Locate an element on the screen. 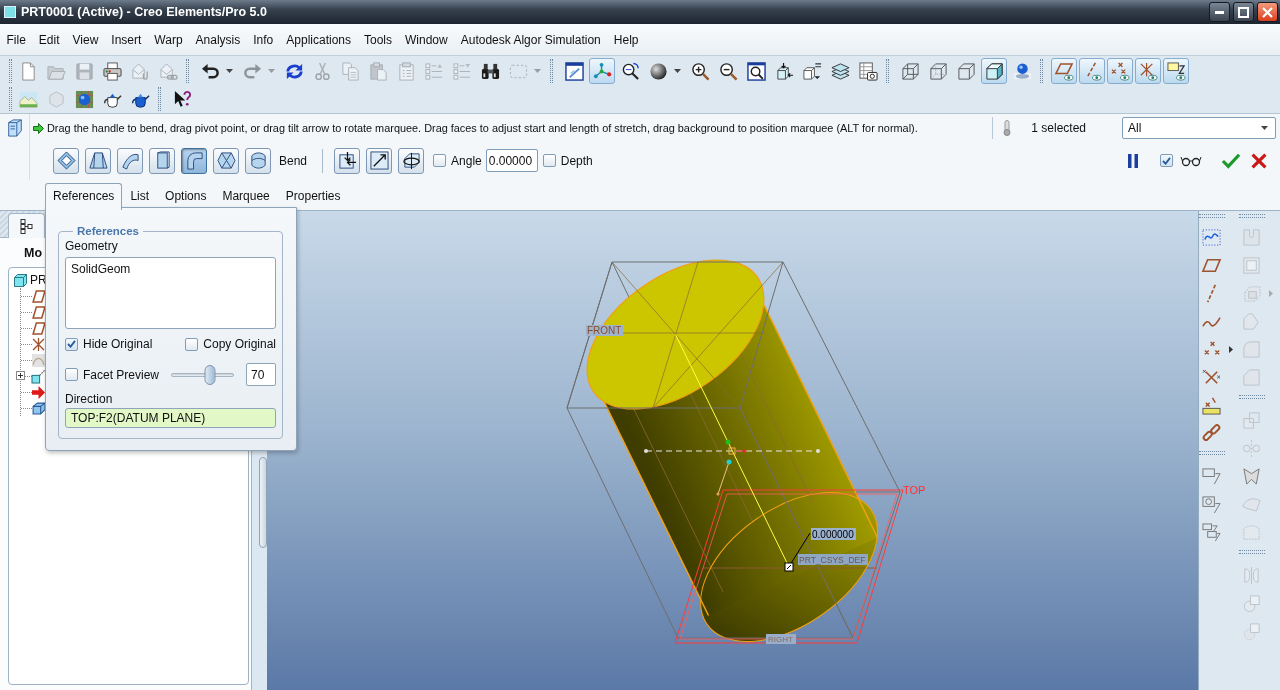 Image resolution: width=1280 pixels, height=690 pixels. sculpt-button is located at coordinates (258, 160).